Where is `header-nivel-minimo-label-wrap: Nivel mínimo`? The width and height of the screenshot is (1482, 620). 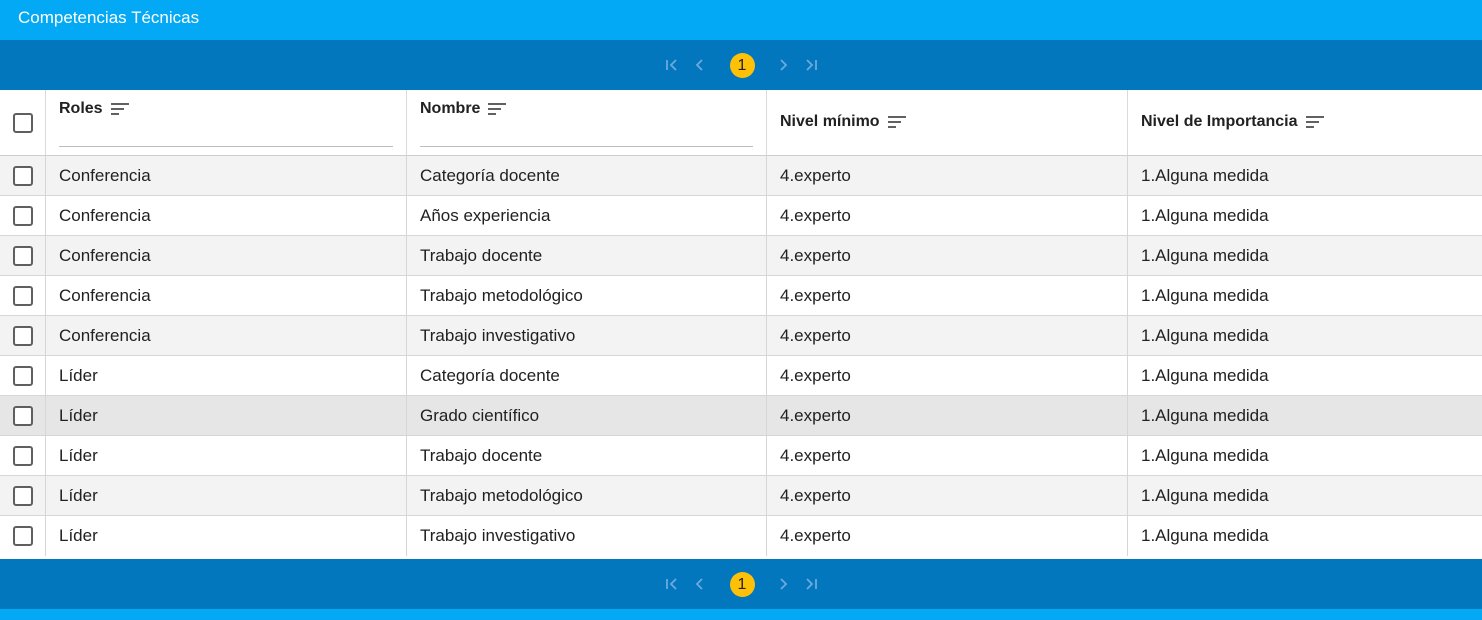 header-nivel-minimo-label-wrap: Nivel mínimo is located at coordinates (844, 122).